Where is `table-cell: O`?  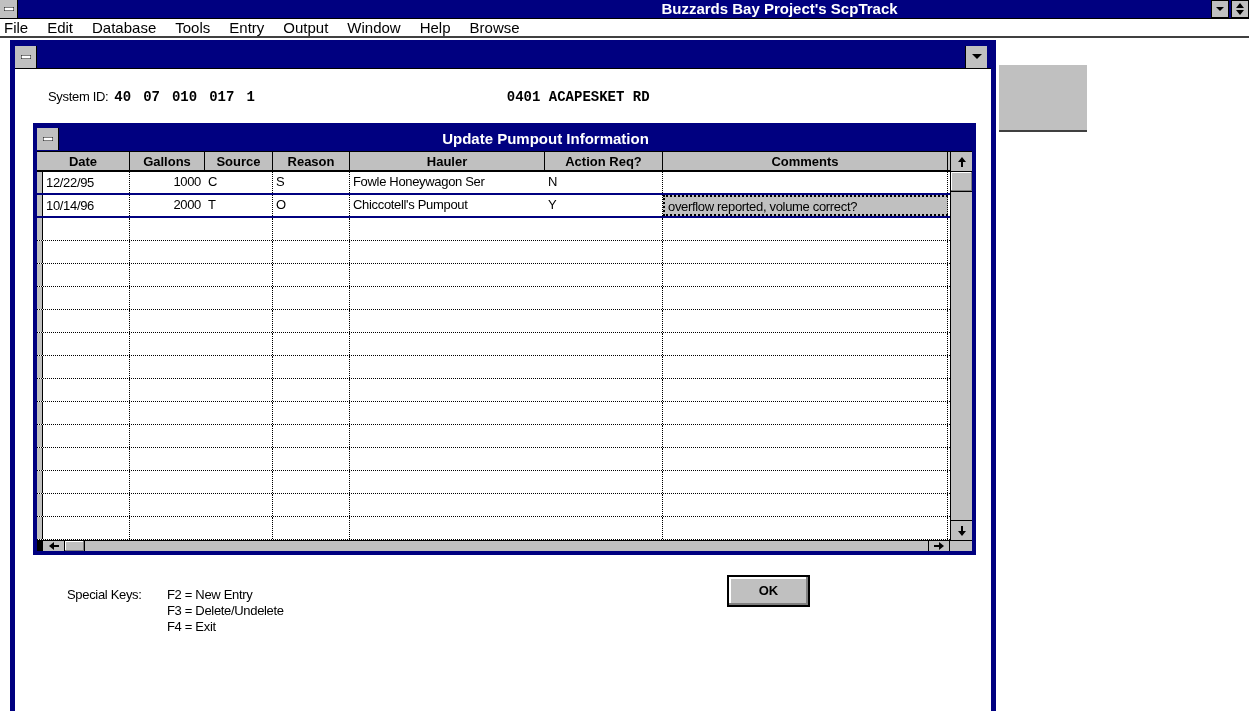 table-cell: O is located at coordinates (311, 205).